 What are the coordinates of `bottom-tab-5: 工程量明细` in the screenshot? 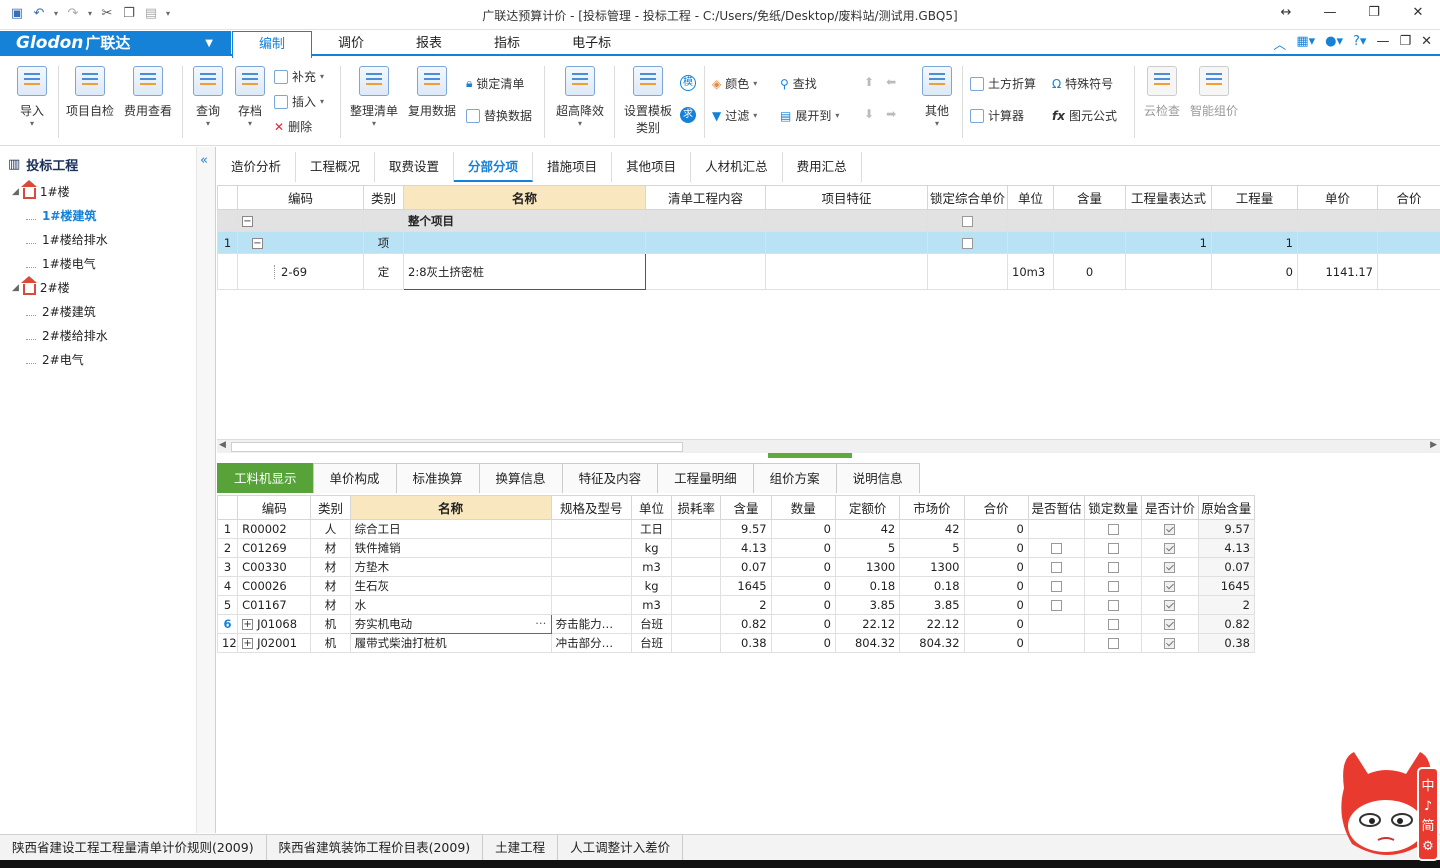 It's located at (705, 478).